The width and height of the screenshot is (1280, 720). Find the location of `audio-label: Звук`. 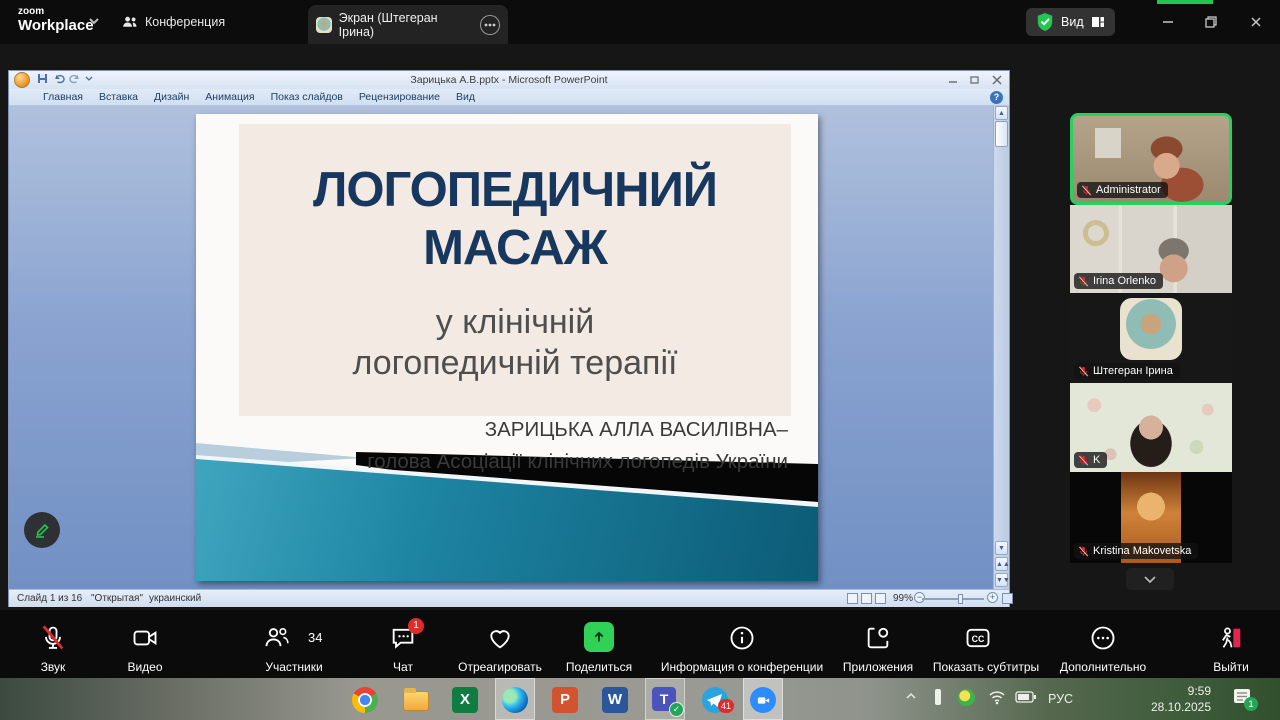

audio-label: Звук is located at coordinates (53, 667).